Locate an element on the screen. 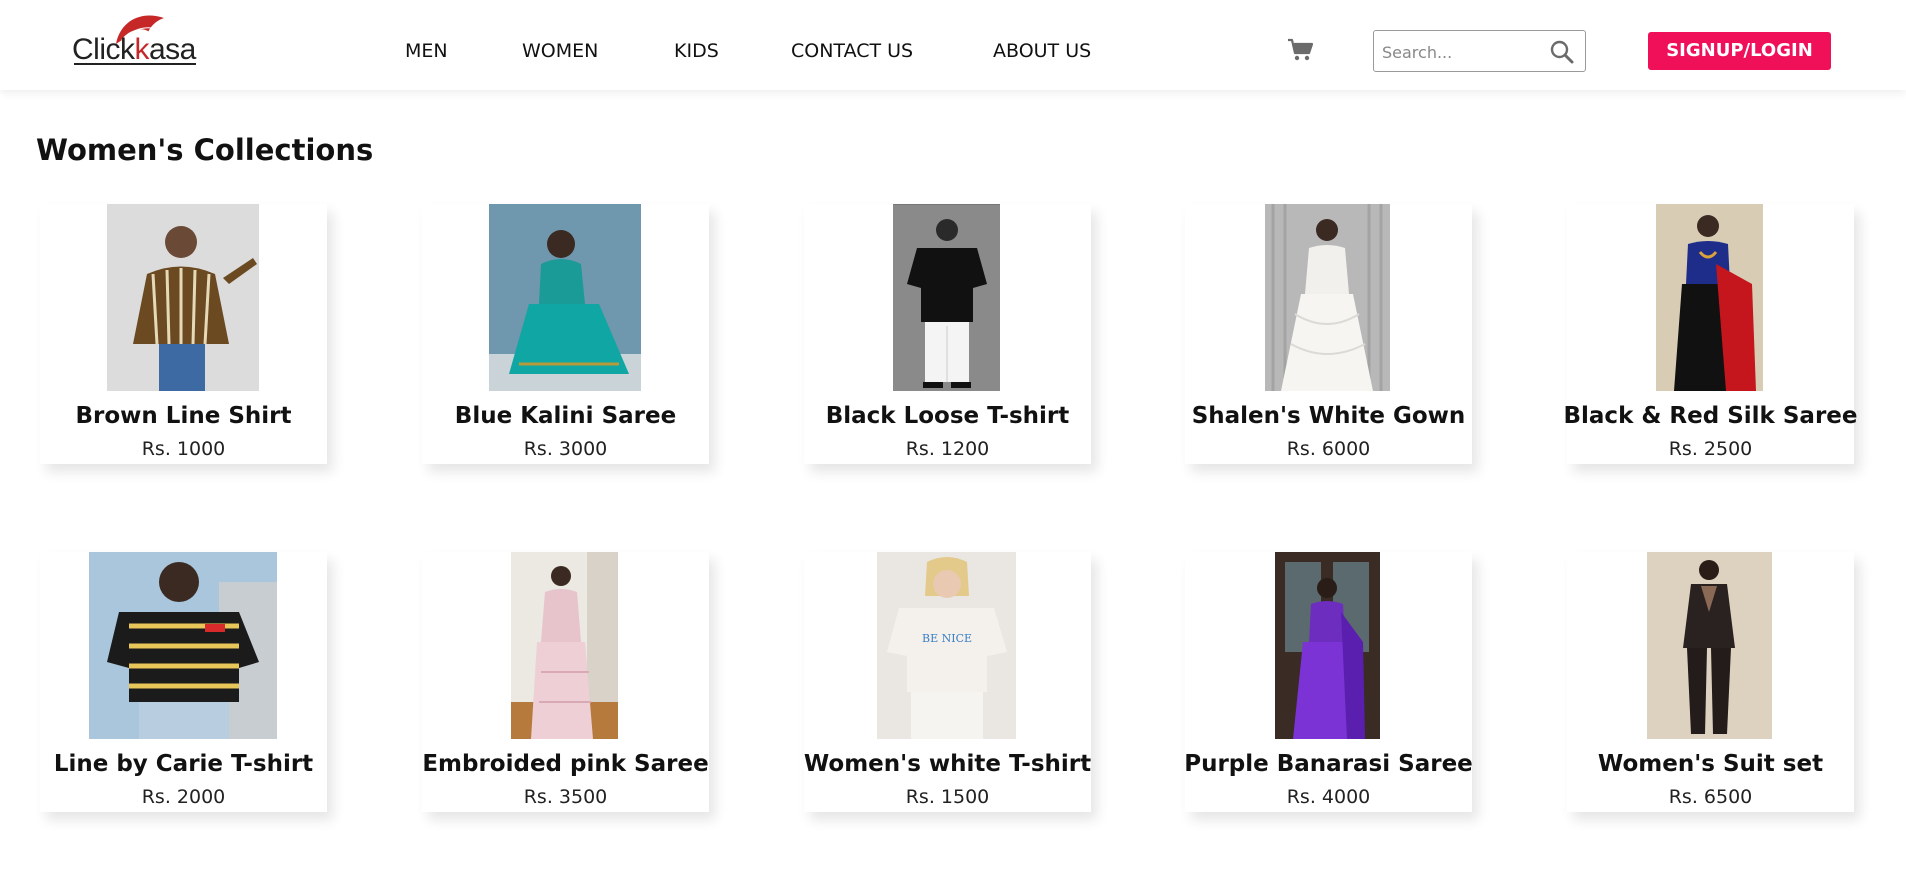  product-price: Rs. 1500 is located at coordinates (947, 797).